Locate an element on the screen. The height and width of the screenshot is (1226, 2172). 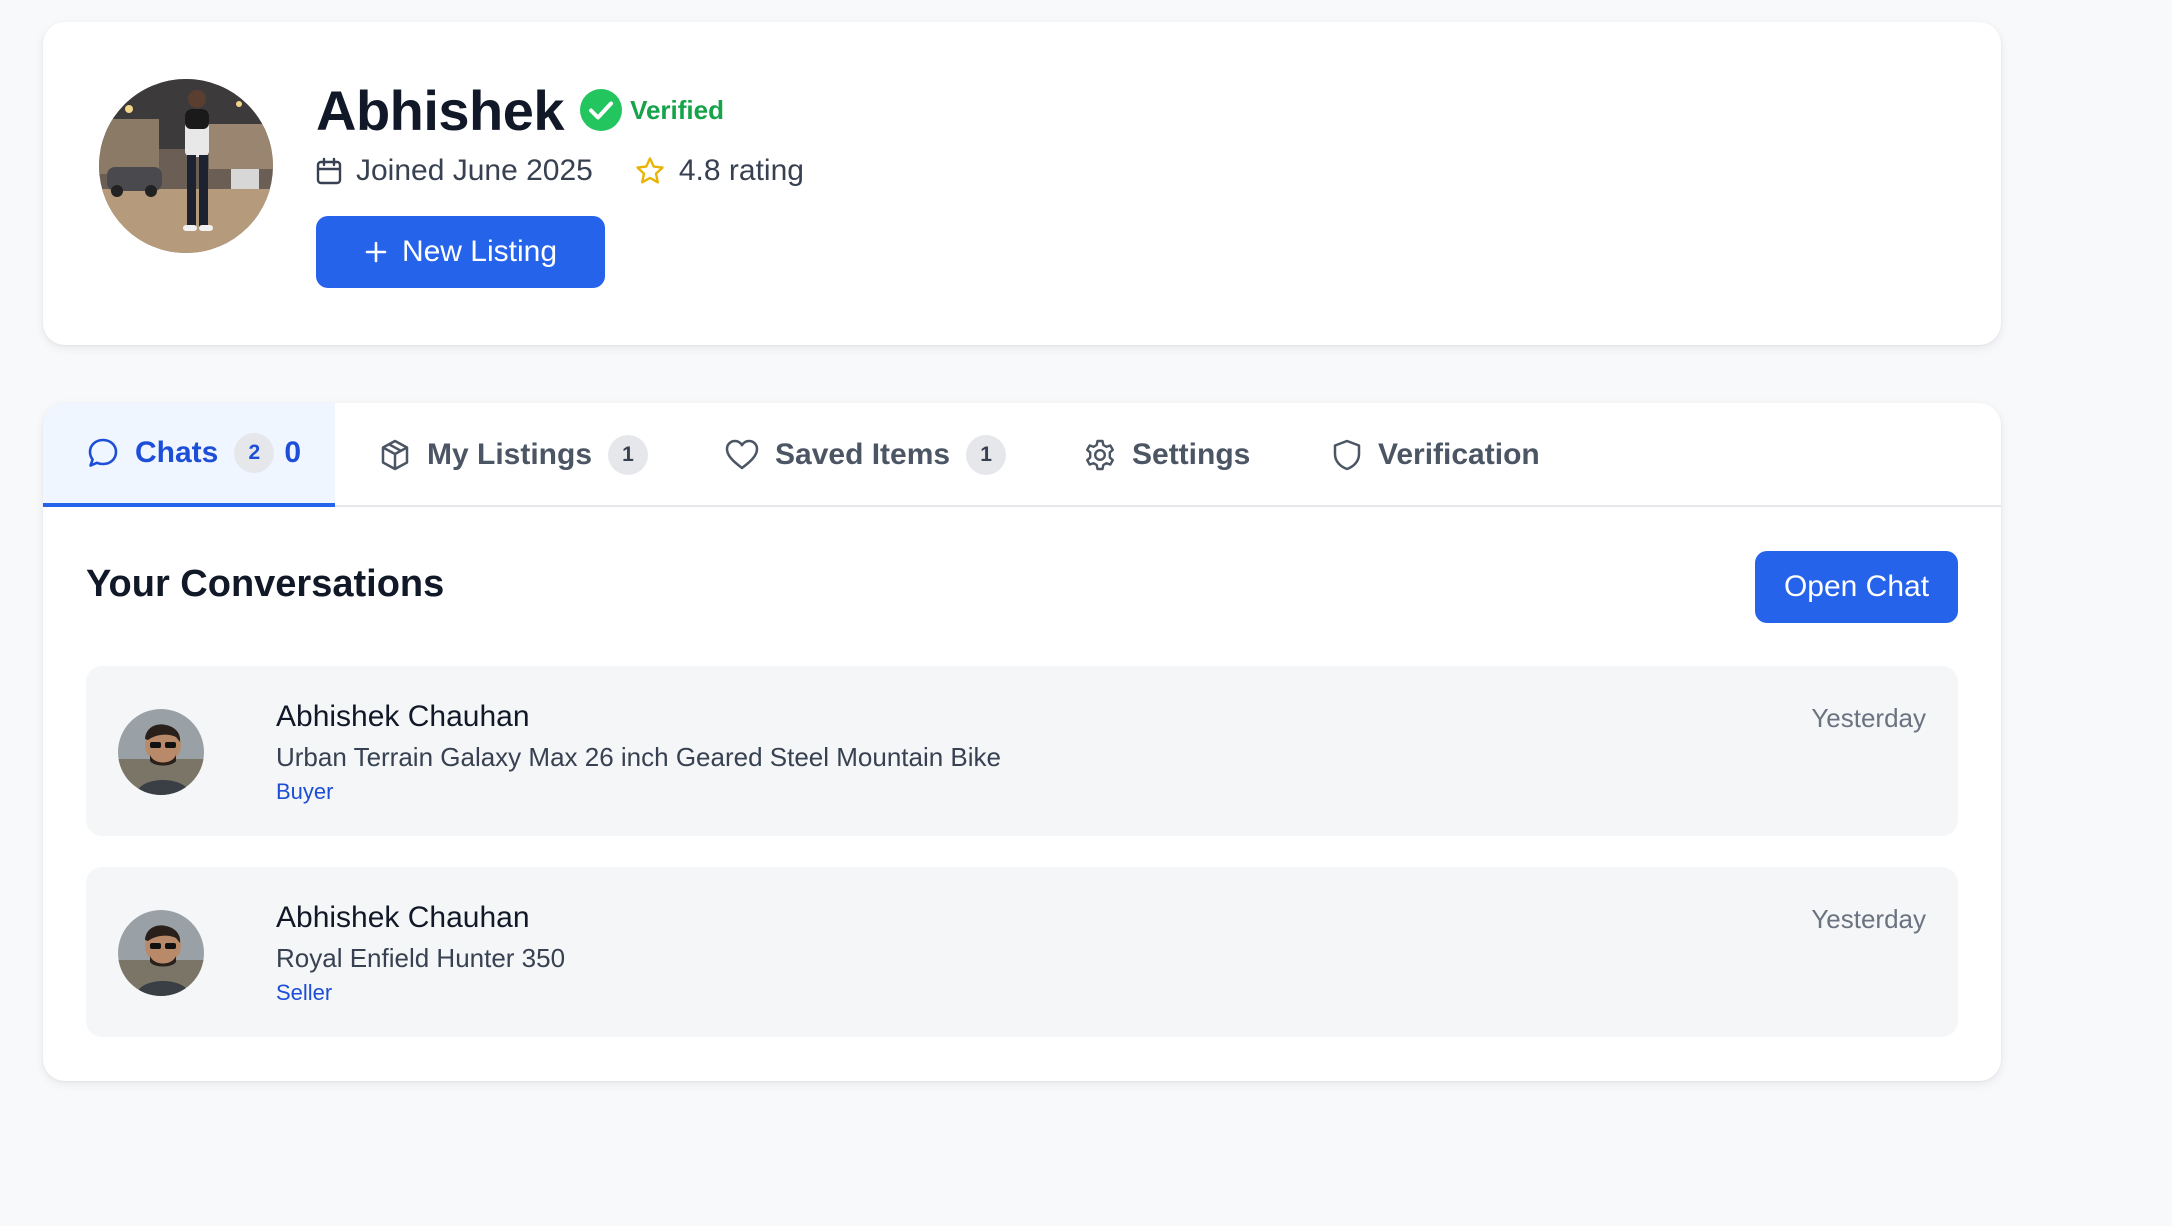
tab-settings: Settings is located at coordinates (1166, 455).